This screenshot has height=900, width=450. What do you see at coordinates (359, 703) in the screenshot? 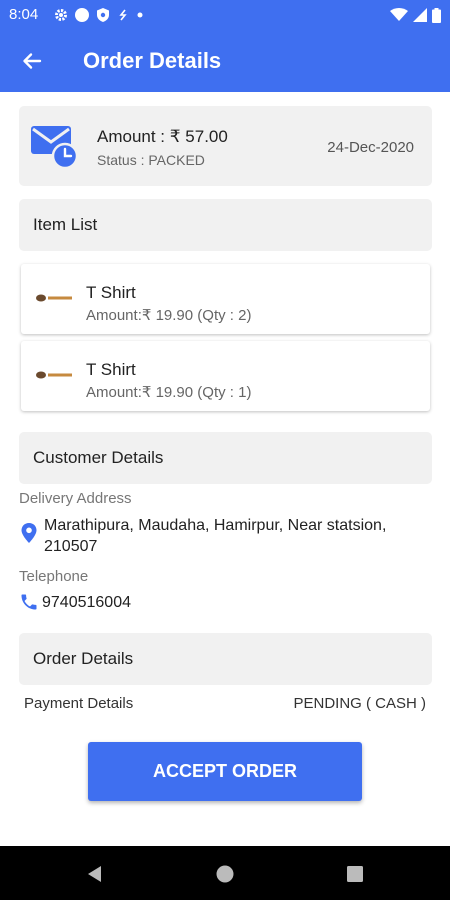
I see `payment-details-value: PENDING ( CASH )` at bounding box center [359, 703].